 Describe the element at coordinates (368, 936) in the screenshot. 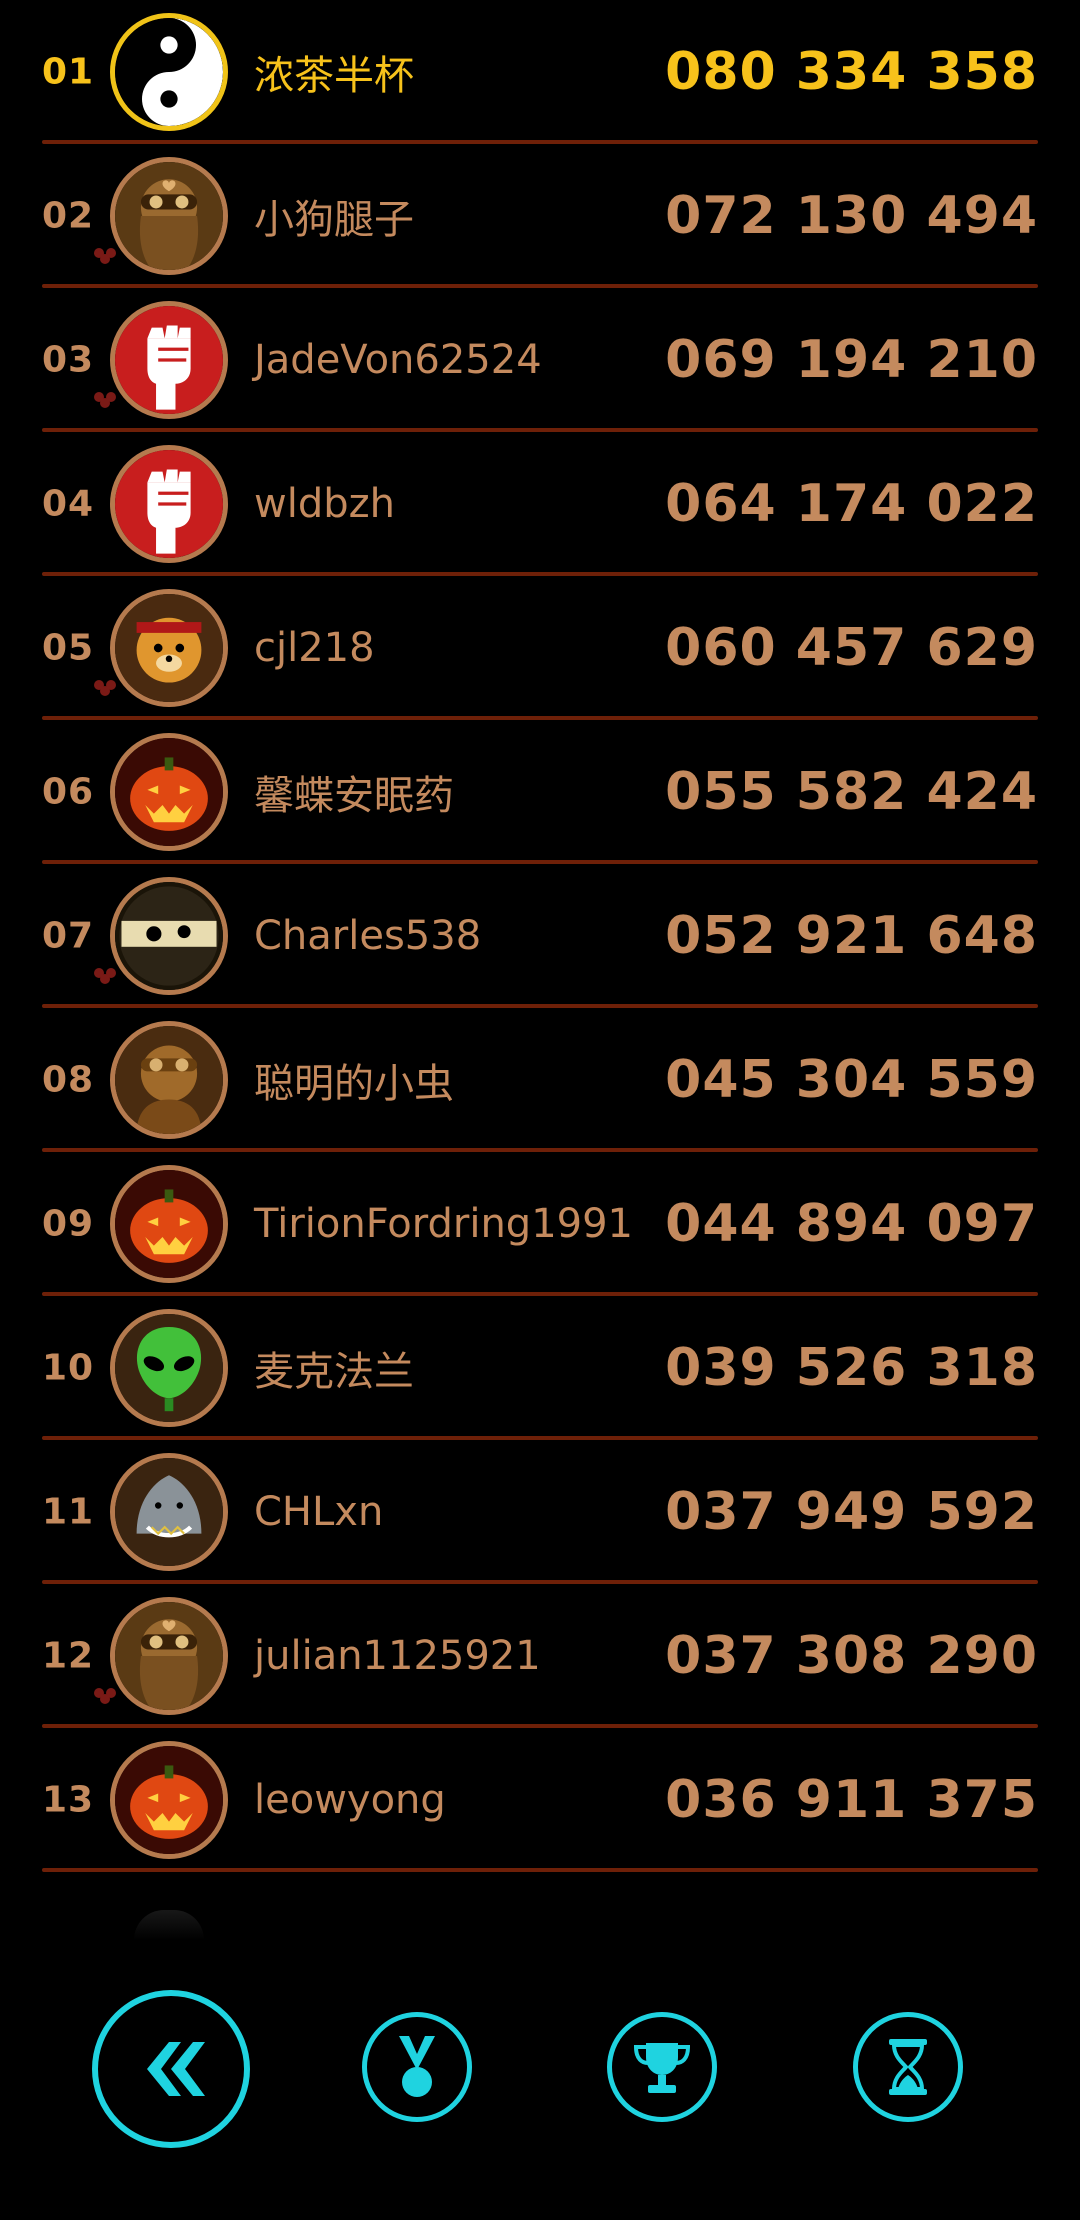

I see `player-name: Charles538` at that location.